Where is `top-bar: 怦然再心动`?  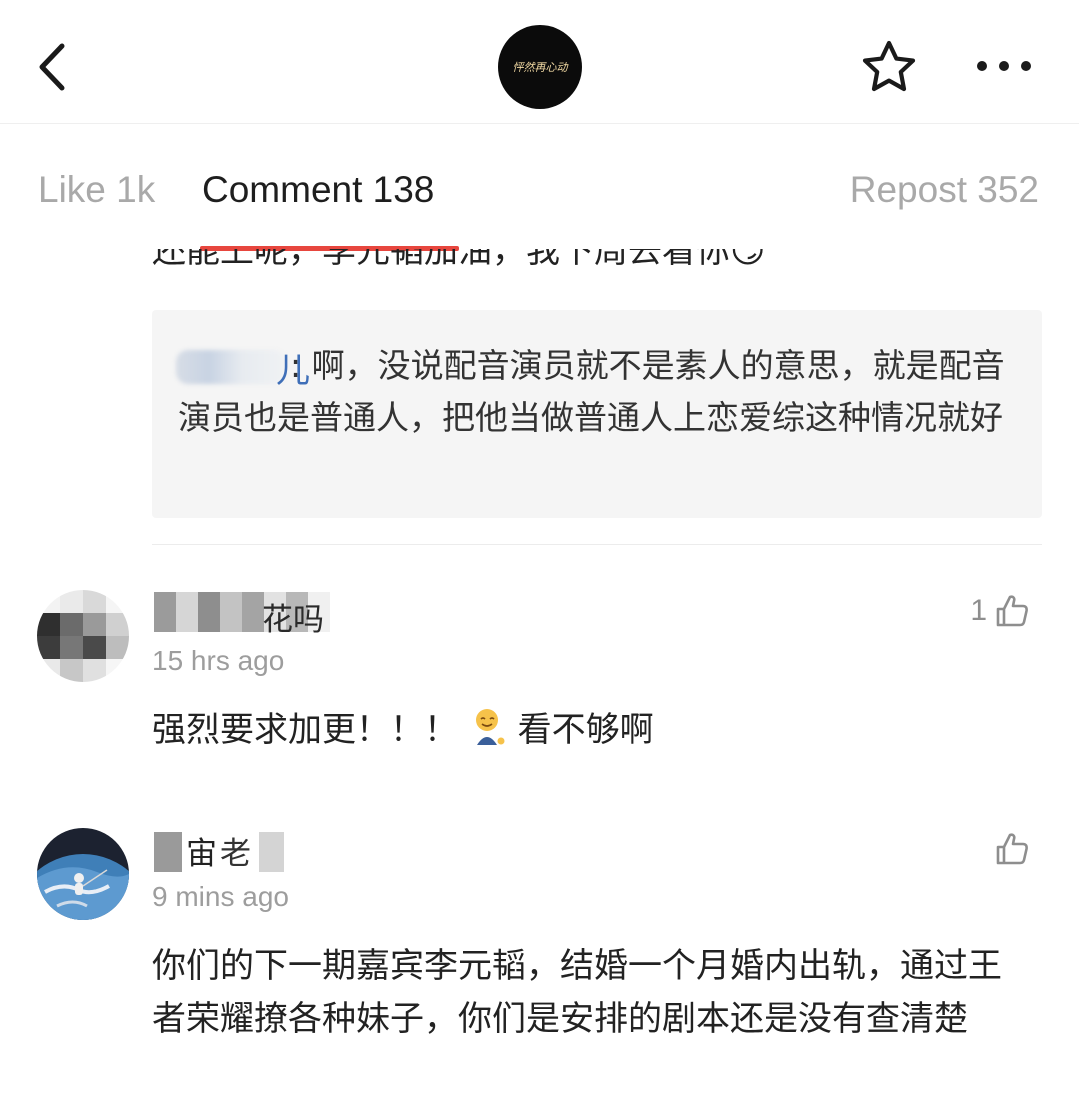
top-bar: 怦然再心动 is located at coordinates (539, 62).